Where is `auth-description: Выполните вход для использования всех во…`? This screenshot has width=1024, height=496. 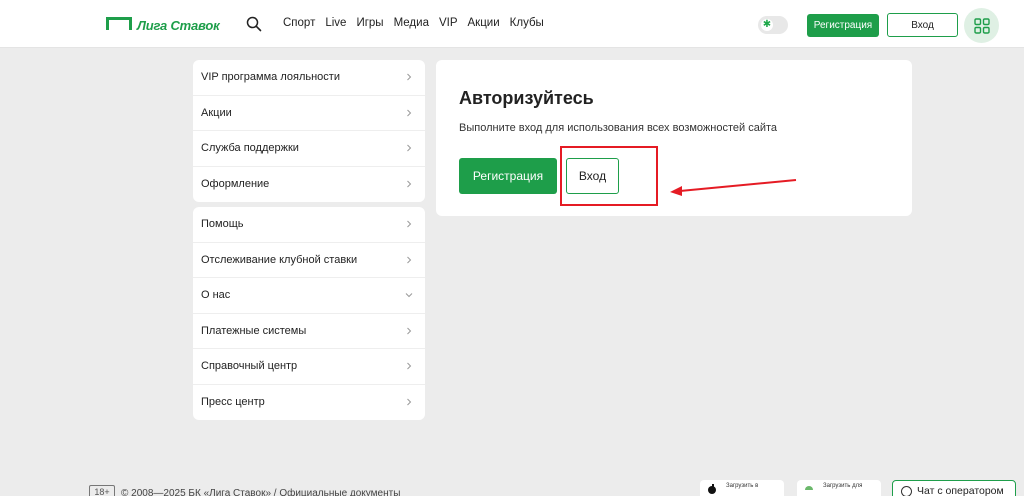
auth-description: Выполните вход для использования всех во… is located at coordinates (618, 128).